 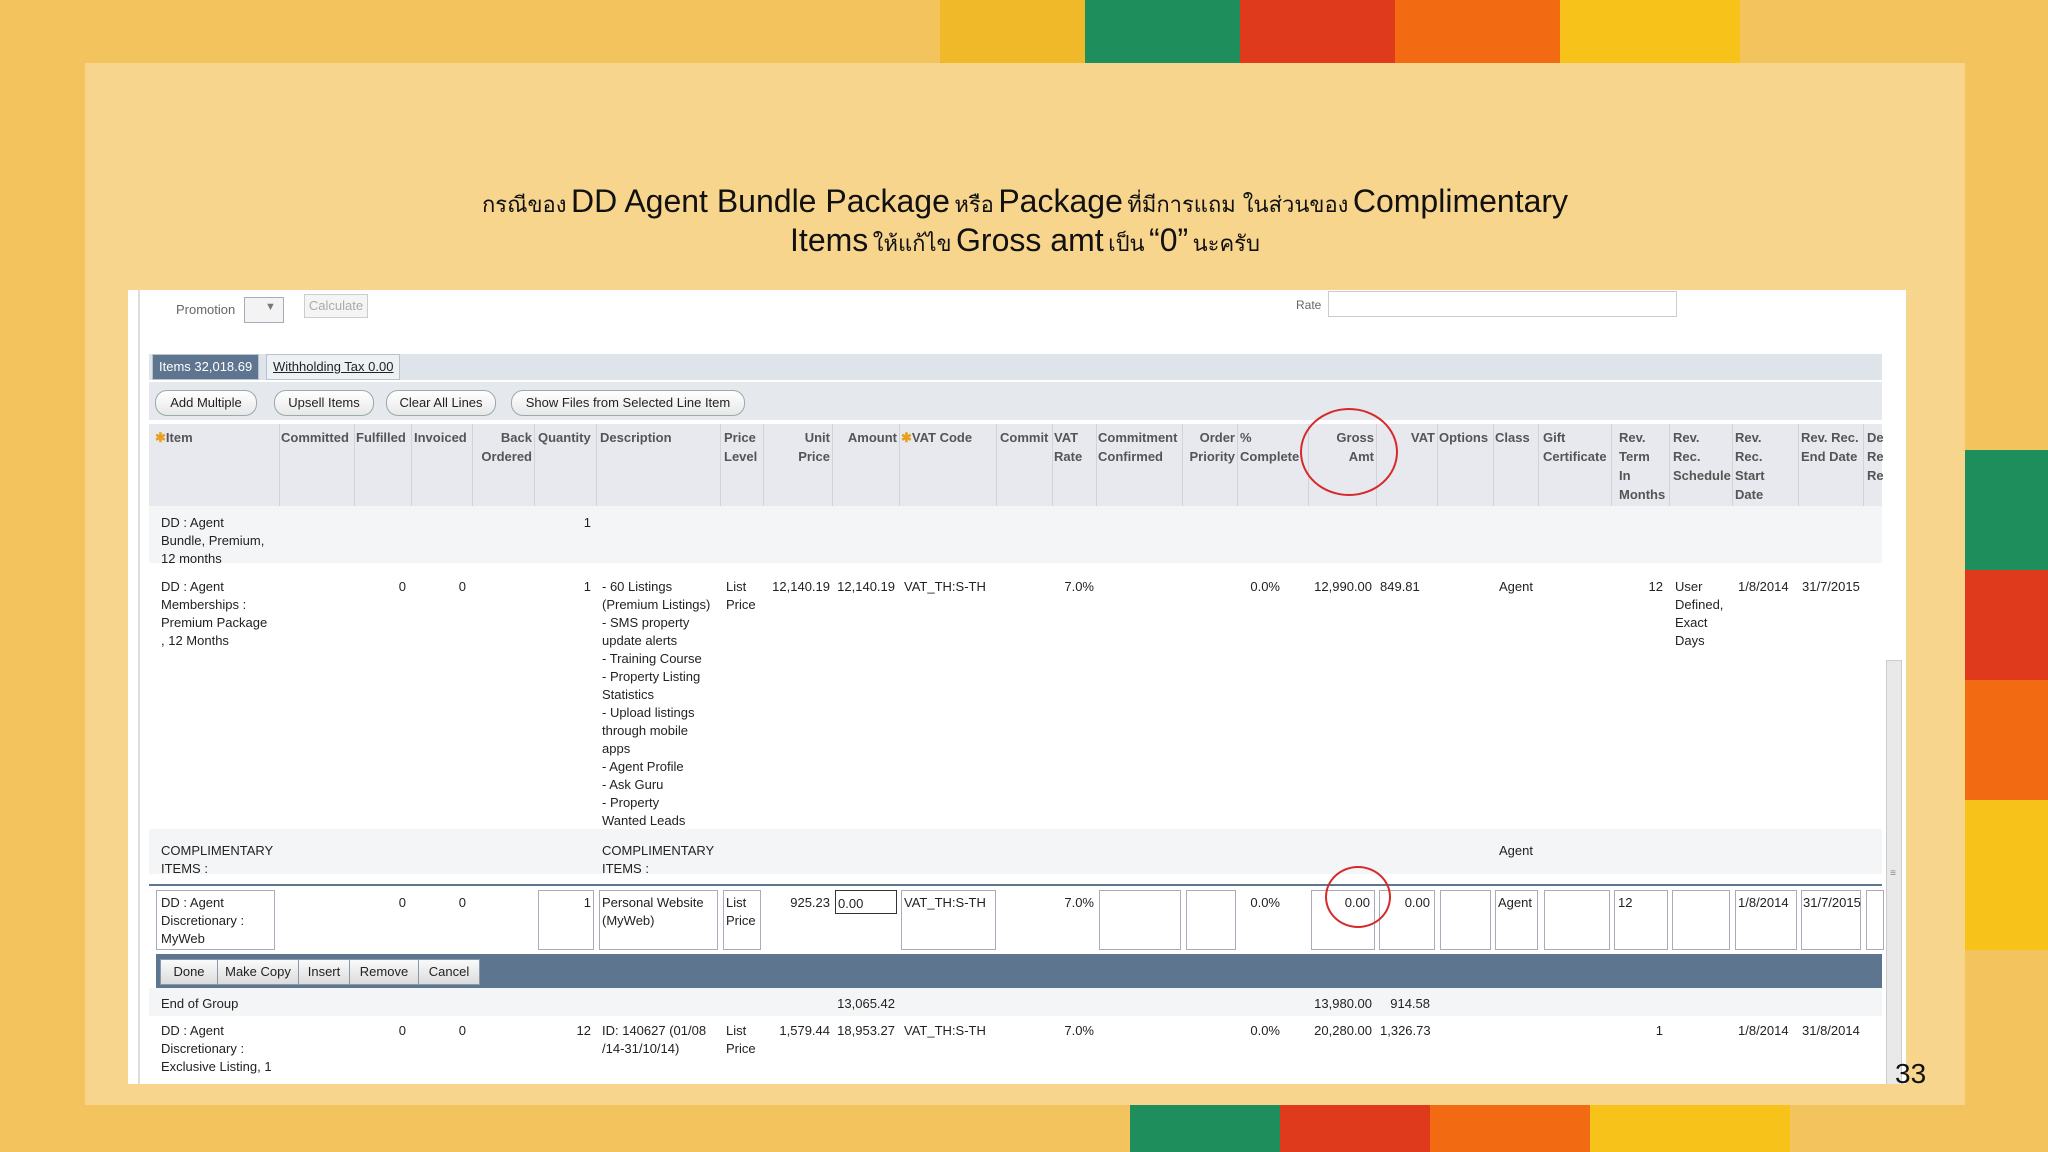 What do you see at coordinates (206, 367) in the screenshot?
I see `tab-items: Items 32,018.69` at bounding box center [206, 367].